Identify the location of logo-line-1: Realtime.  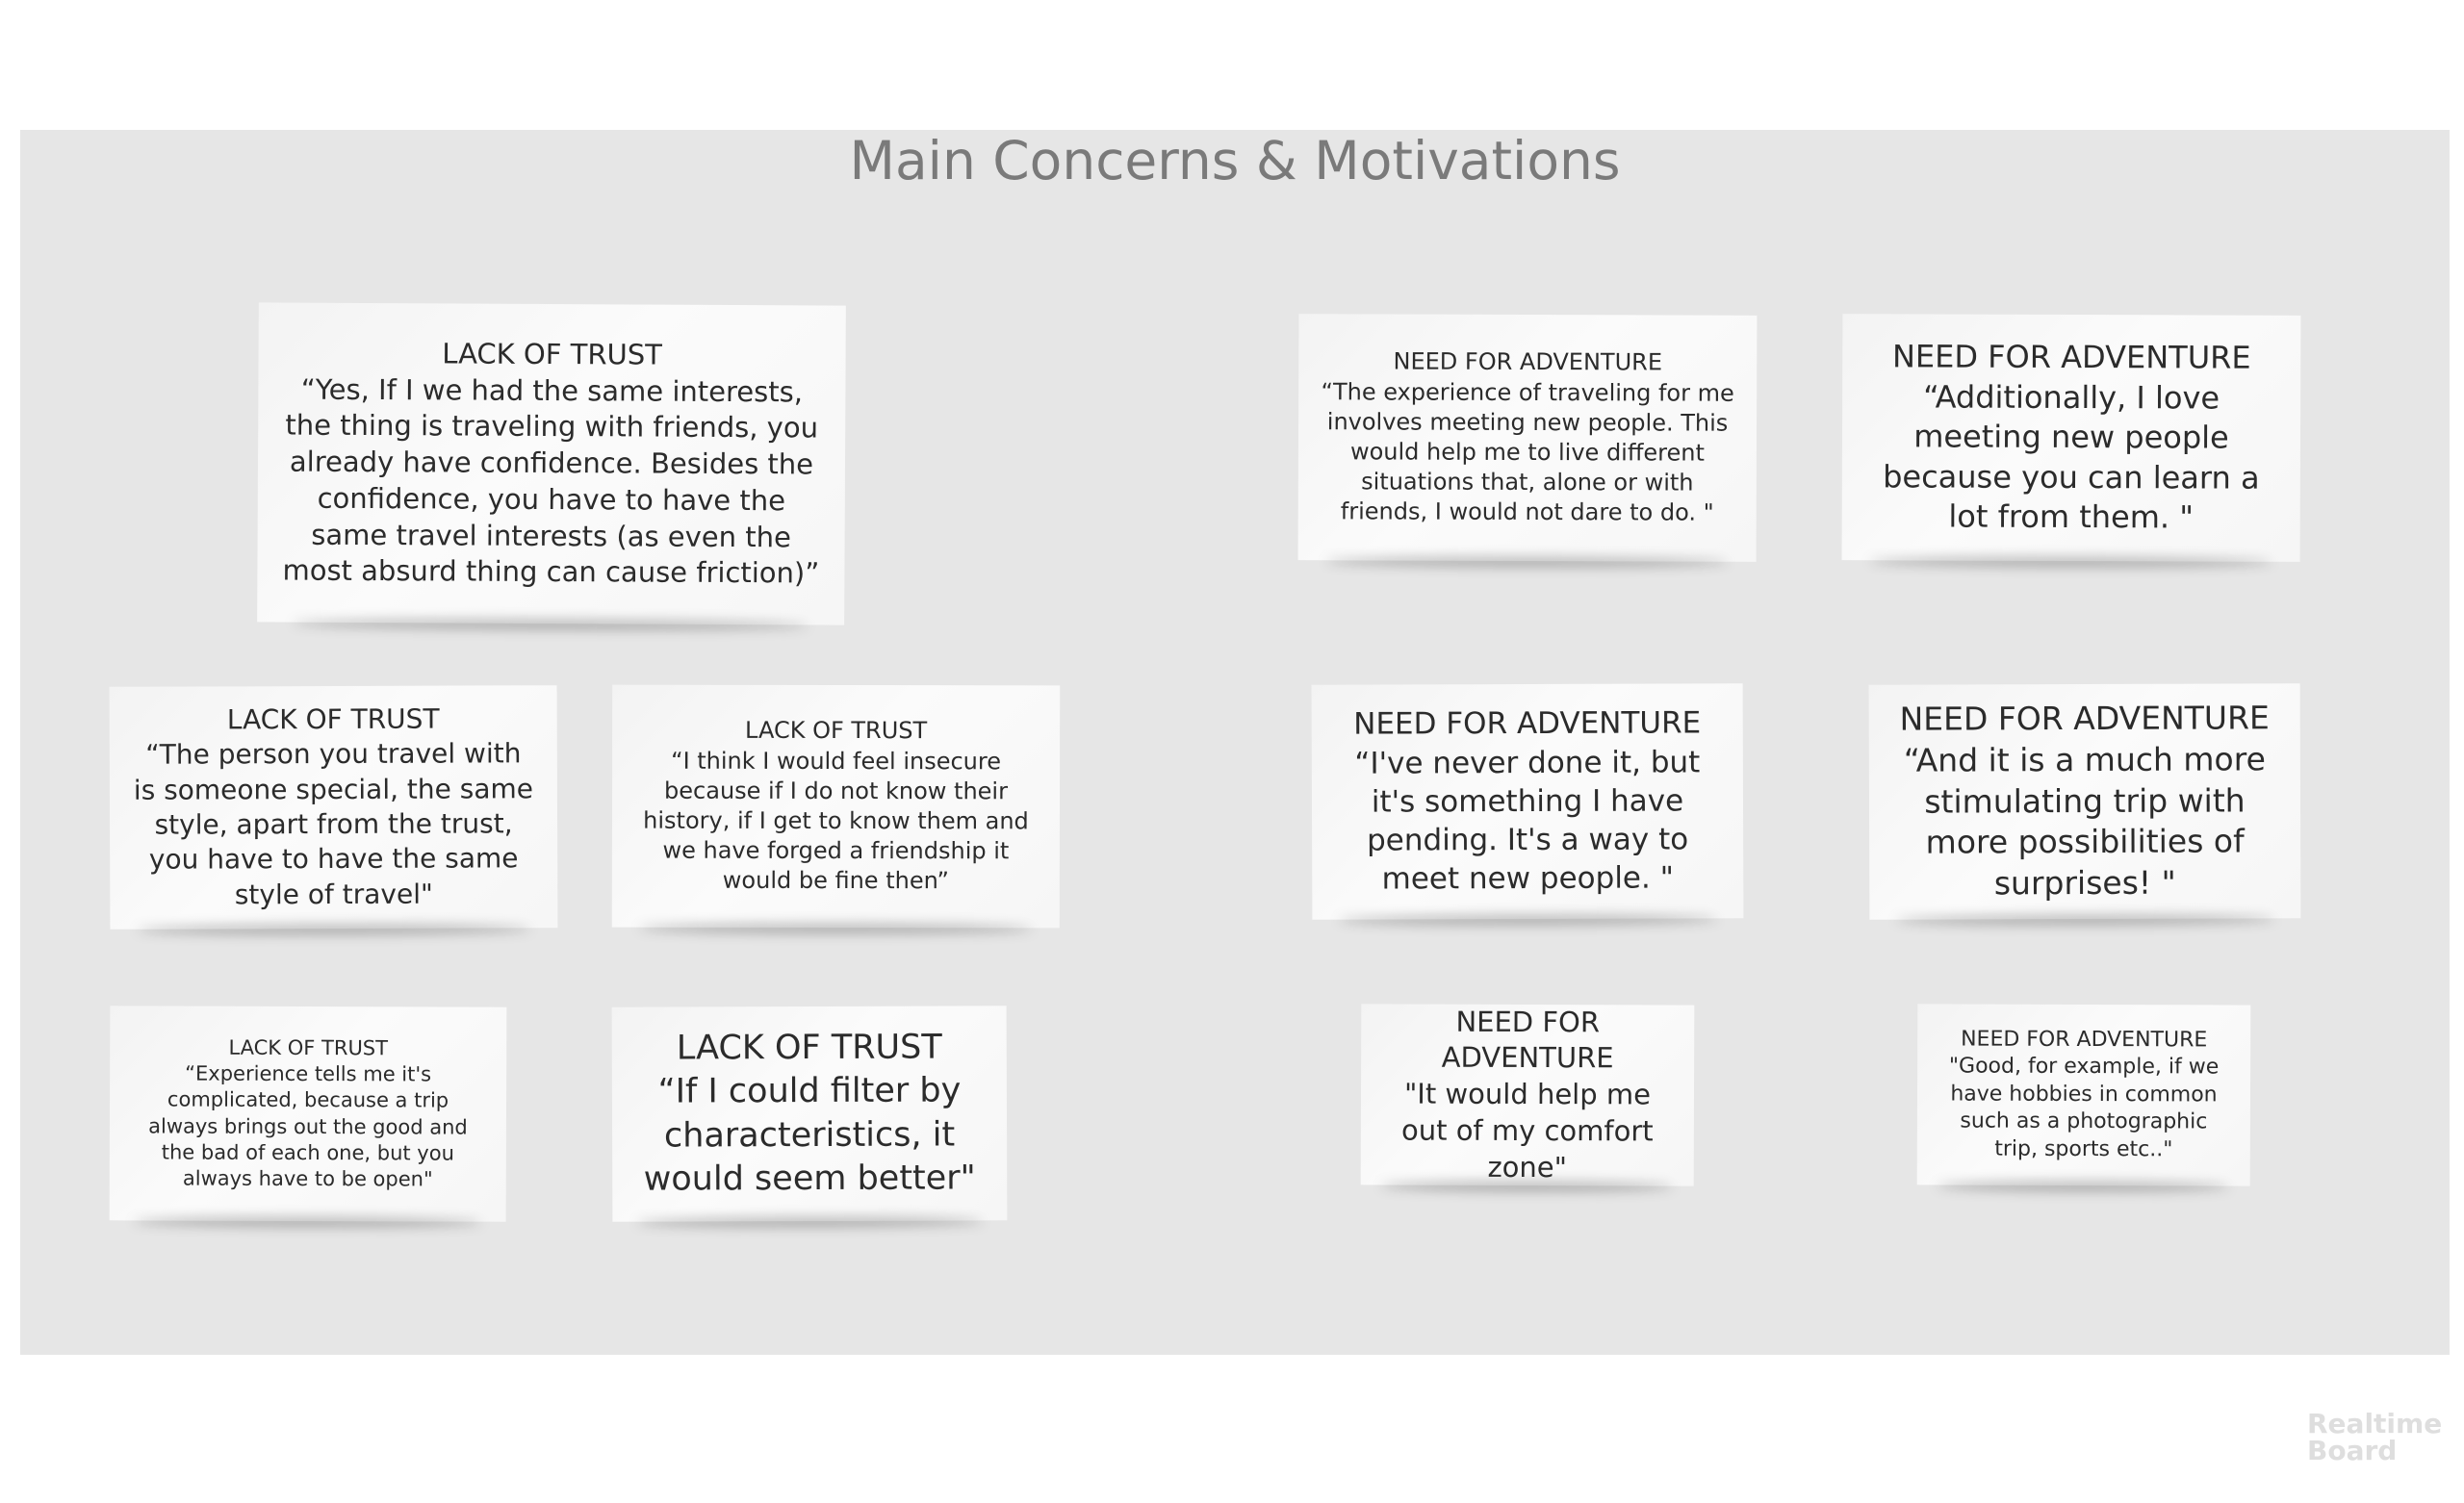
(2375, 1423).